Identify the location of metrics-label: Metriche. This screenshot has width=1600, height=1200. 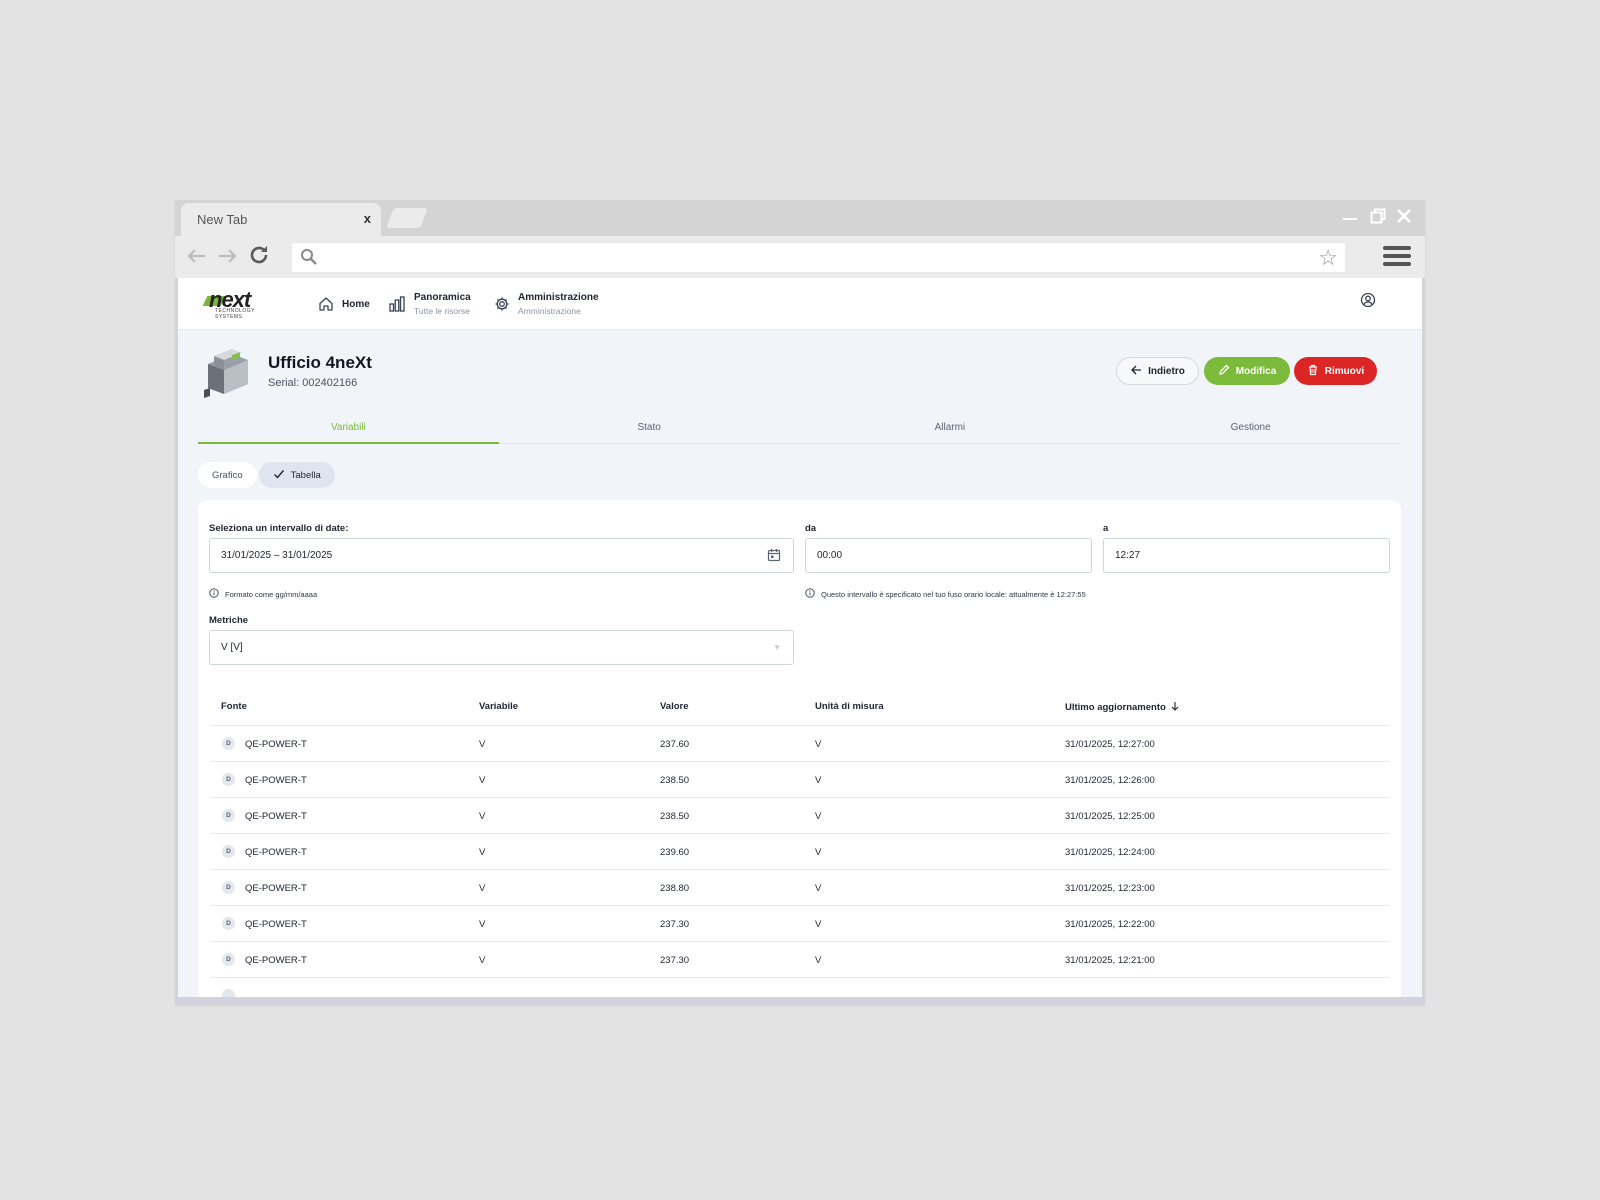
(229, 620).